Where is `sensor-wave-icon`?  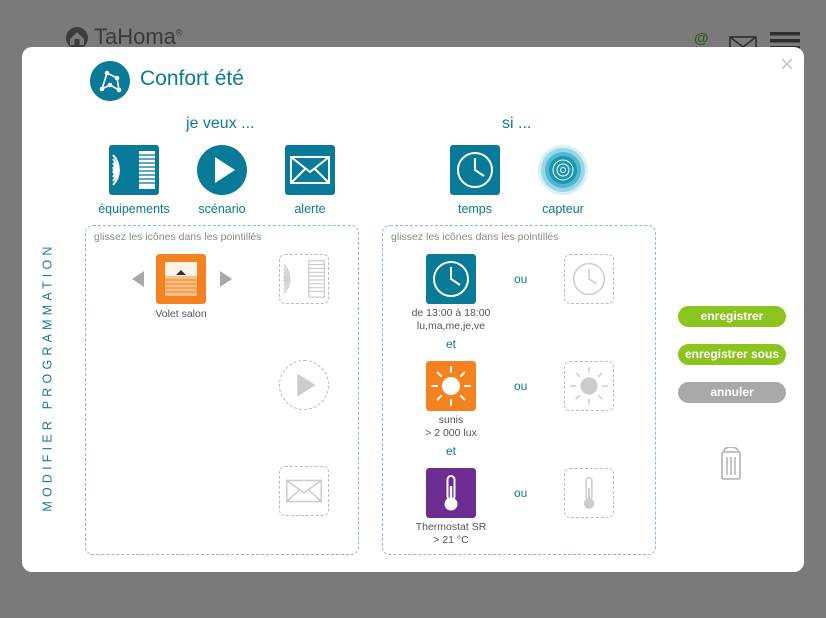
sensor-wave-icon is located at coordinates (563, 170).